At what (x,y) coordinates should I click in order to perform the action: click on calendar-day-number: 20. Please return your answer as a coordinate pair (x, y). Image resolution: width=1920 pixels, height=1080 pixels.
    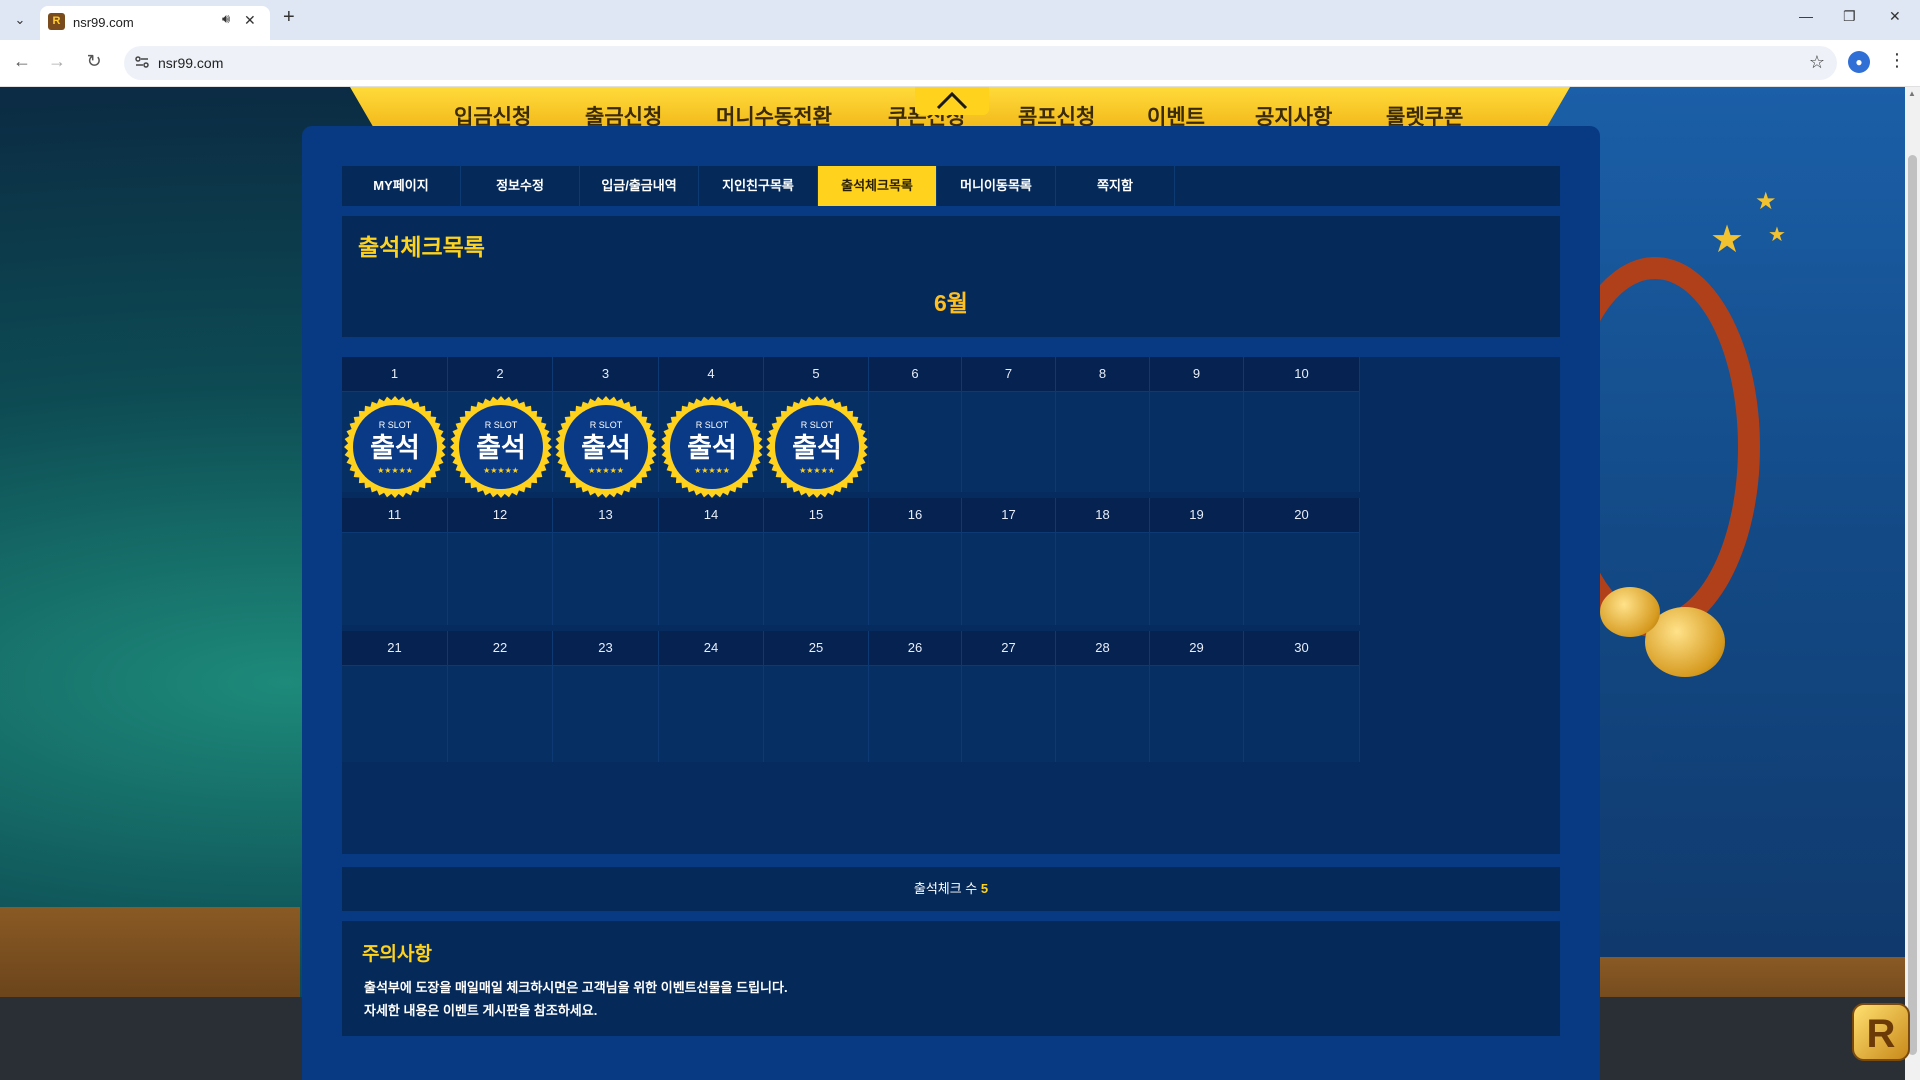
    Looking at the image, I should click on (1302, 515).